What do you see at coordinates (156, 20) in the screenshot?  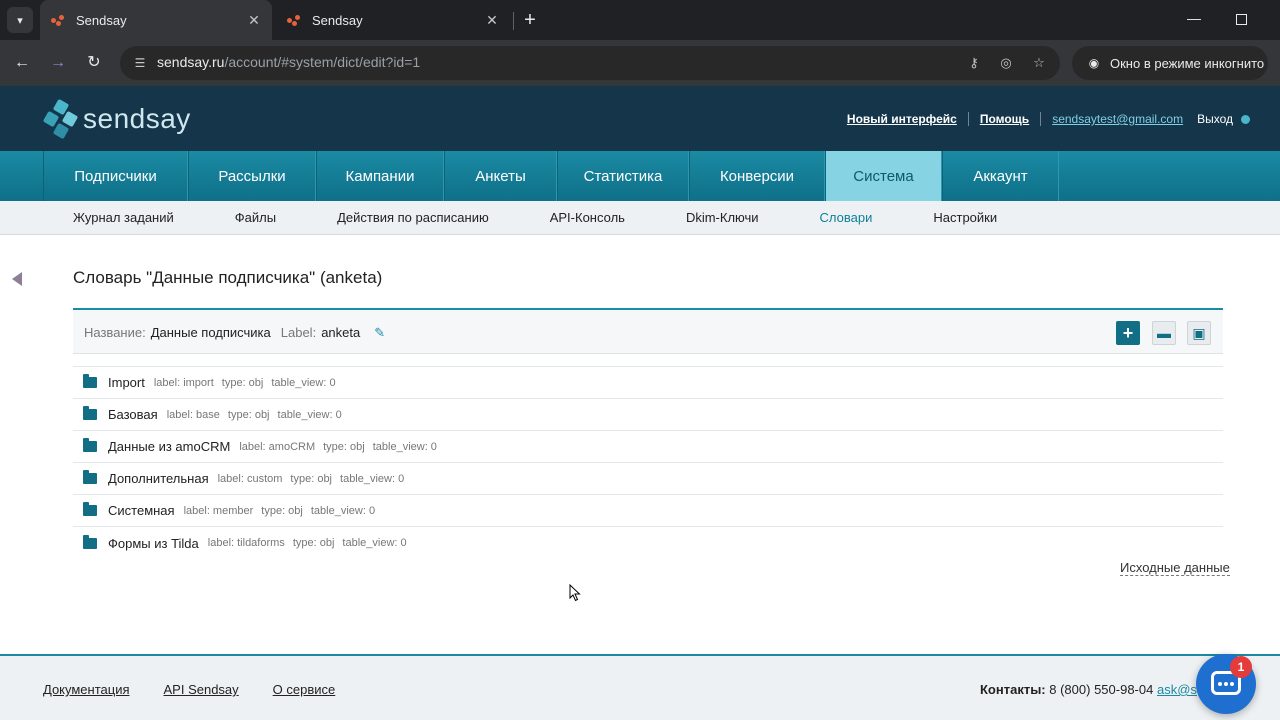 I see `browser-tab-active: Sendsay ✕` at bounding box center [156, 20].